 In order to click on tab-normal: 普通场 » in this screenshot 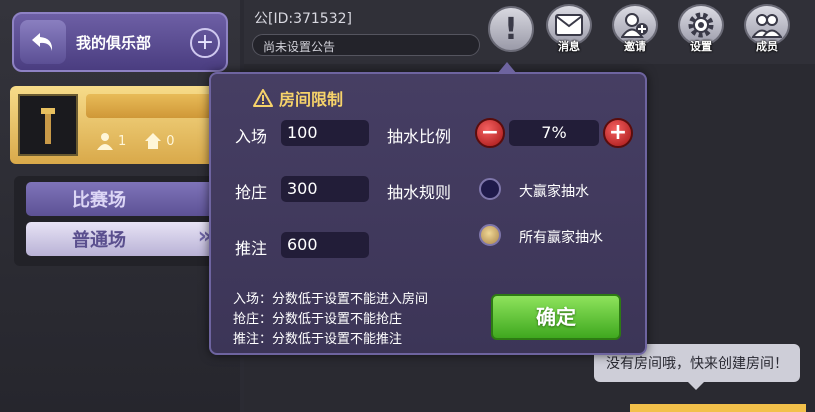, I will do `click(124, 239)`.